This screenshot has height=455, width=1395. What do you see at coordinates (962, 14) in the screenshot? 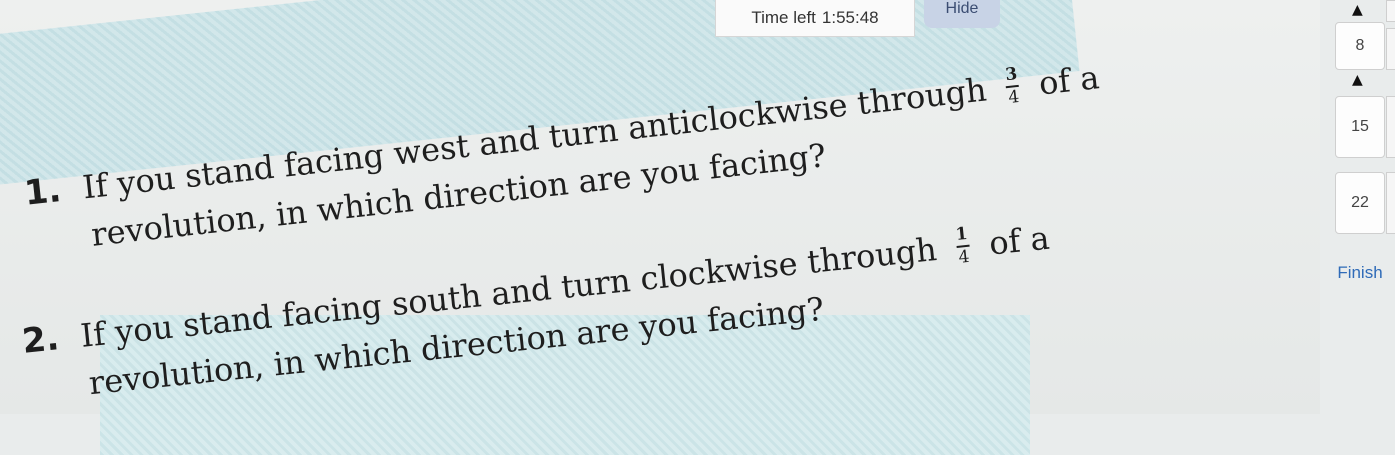
I see `hide-timer-button: Hide` at bounding box center [962, 14].